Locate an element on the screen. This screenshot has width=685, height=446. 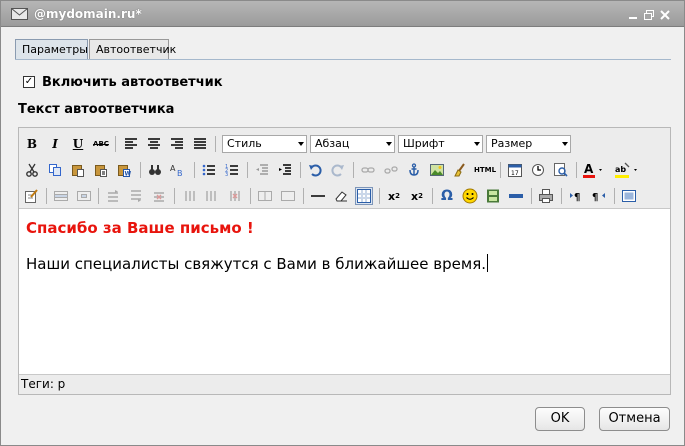
font-select: Шрифт is located at coordinates (440, 144).